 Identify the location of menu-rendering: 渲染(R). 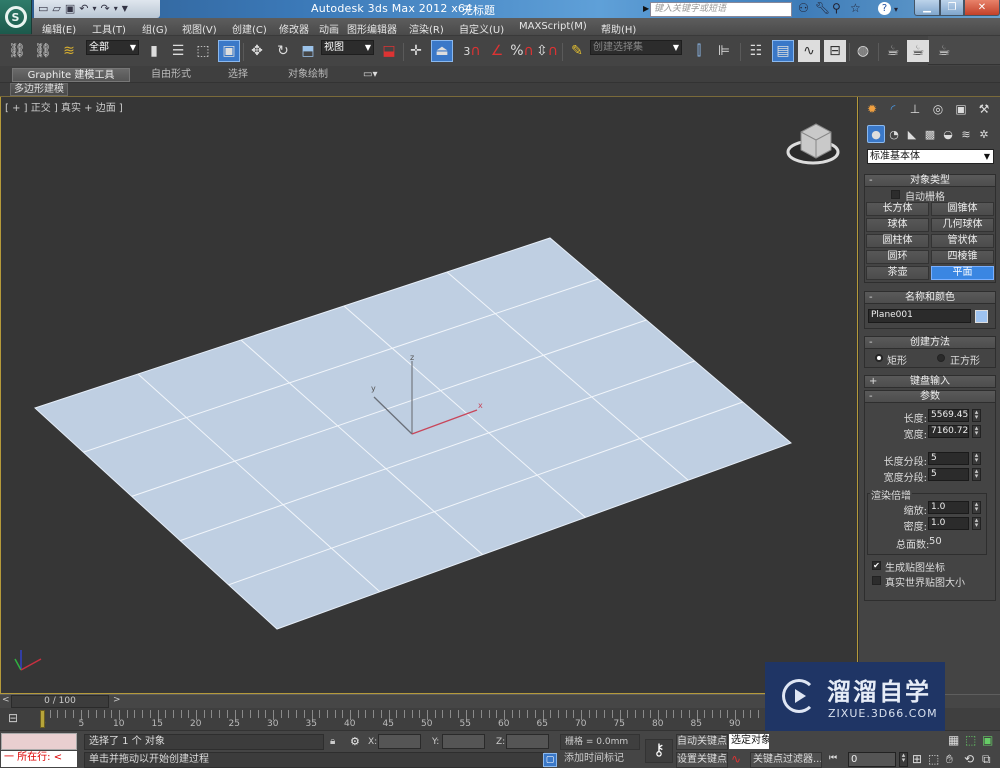
(426, 28).